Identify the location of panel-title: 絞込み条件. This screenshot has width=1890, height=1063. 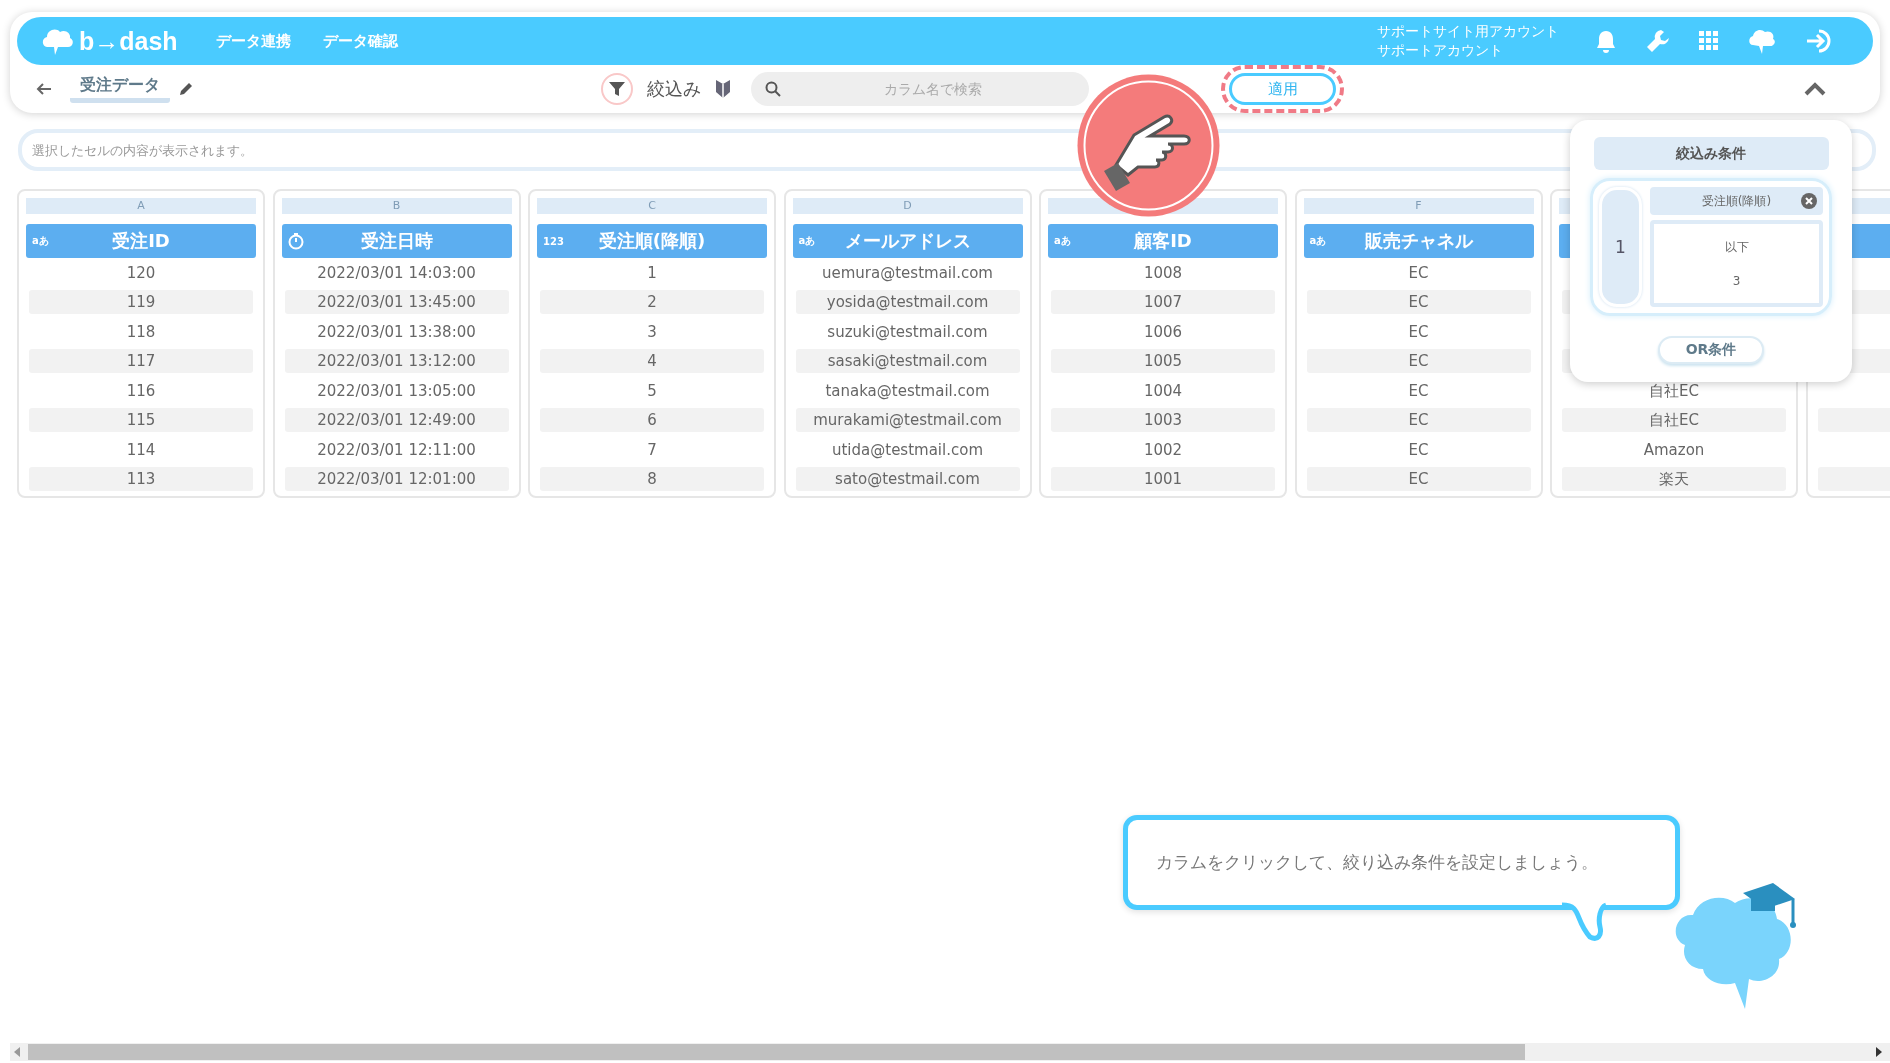
(1711, 153).